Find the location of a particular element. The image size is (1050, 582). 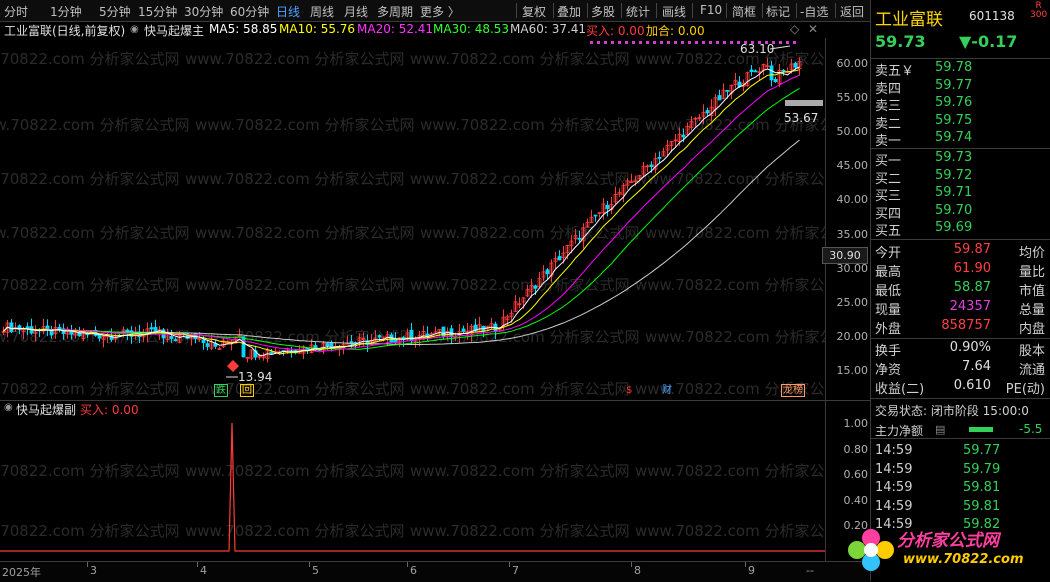

ask-label: 卖五￥ is located at coordinates (895, 71).